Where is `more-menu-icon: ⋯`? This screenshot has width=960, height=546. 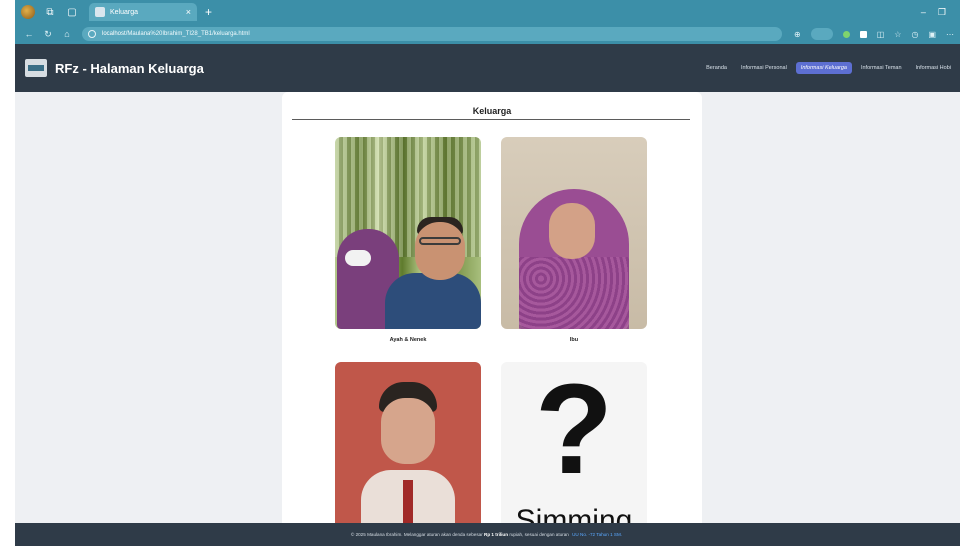
more-menu-icon: ⋯ is located at coordinates (950, 34).